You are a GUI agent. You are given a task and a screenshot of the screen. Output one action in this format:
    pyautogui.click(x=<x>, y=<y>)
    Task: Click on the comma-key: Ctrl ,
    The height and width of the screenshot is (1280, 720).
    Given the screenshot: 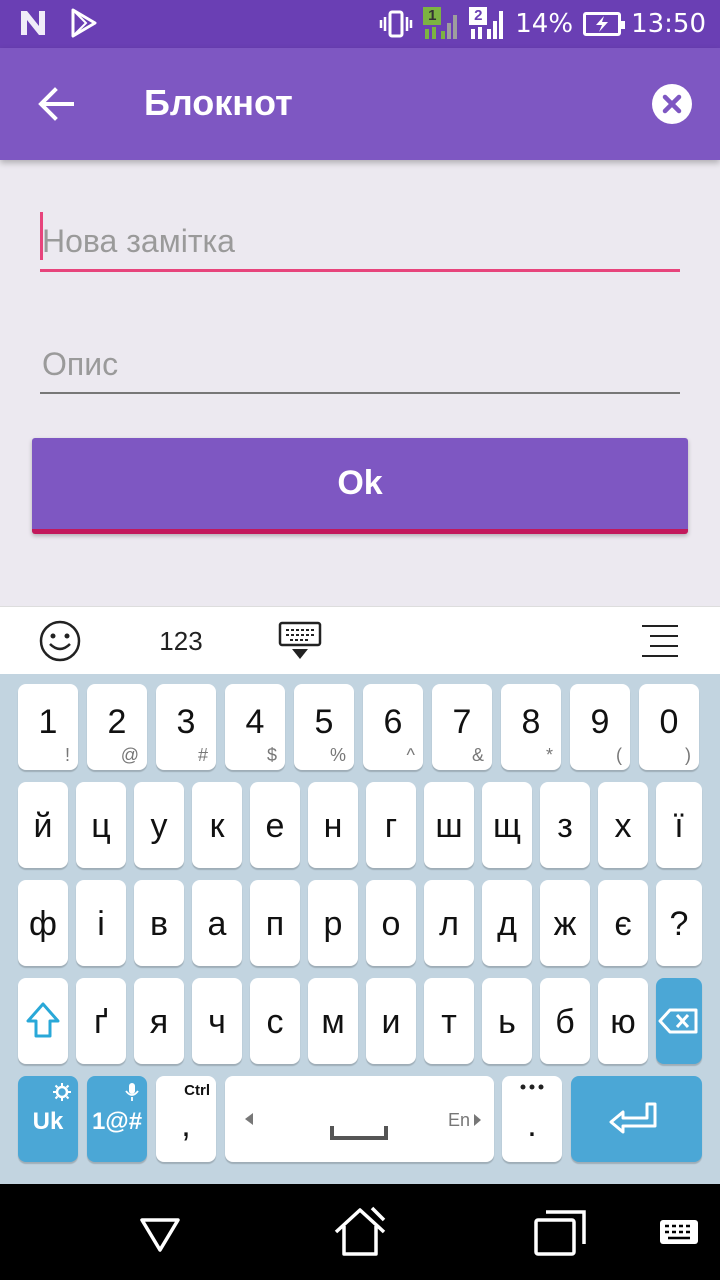 What is the action you would take?
    pyautogui.click(x=186, y=1119)
    